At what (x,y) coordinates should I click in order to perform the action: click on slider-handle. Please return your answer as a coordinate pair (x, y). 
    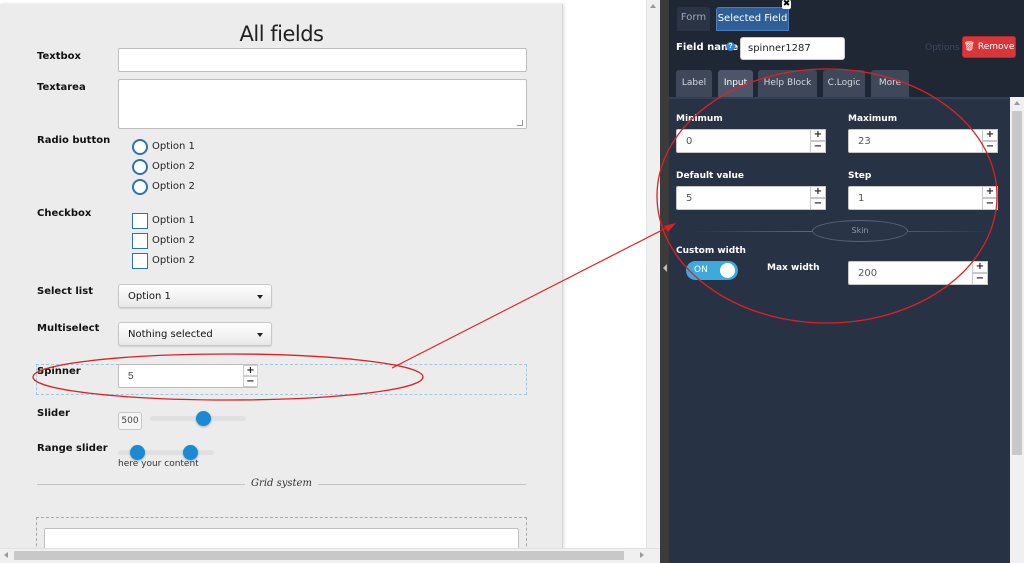
    Looking at the image, I should click on (203, 418).